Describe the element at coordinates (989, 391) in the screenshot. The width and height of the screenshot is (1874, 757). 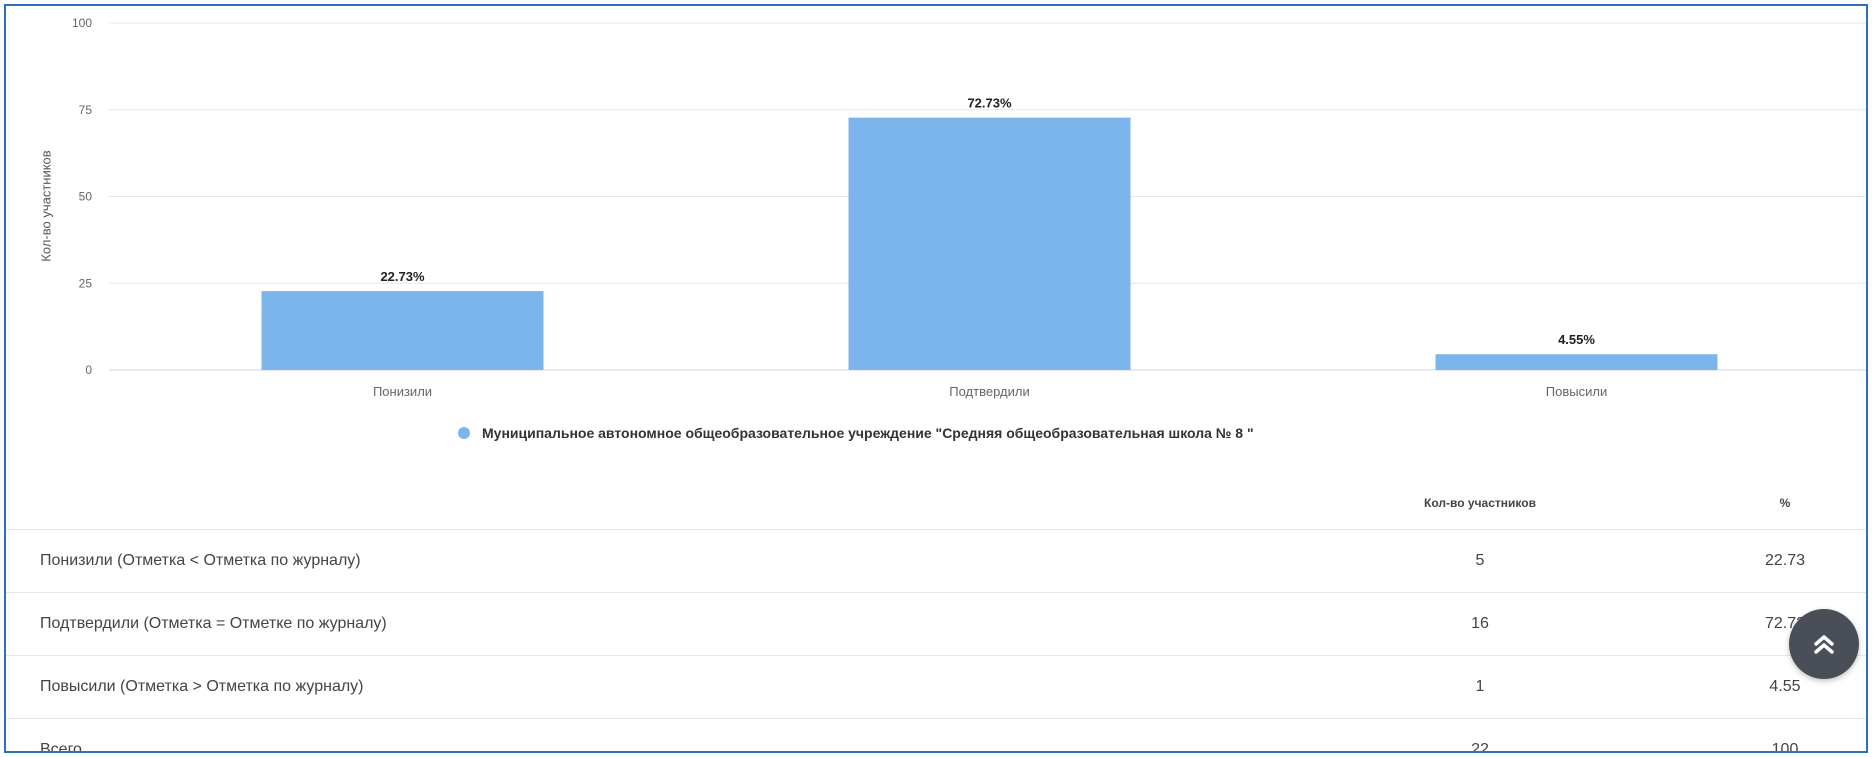
I see `x-tick-label: Подтвердили` at that location.